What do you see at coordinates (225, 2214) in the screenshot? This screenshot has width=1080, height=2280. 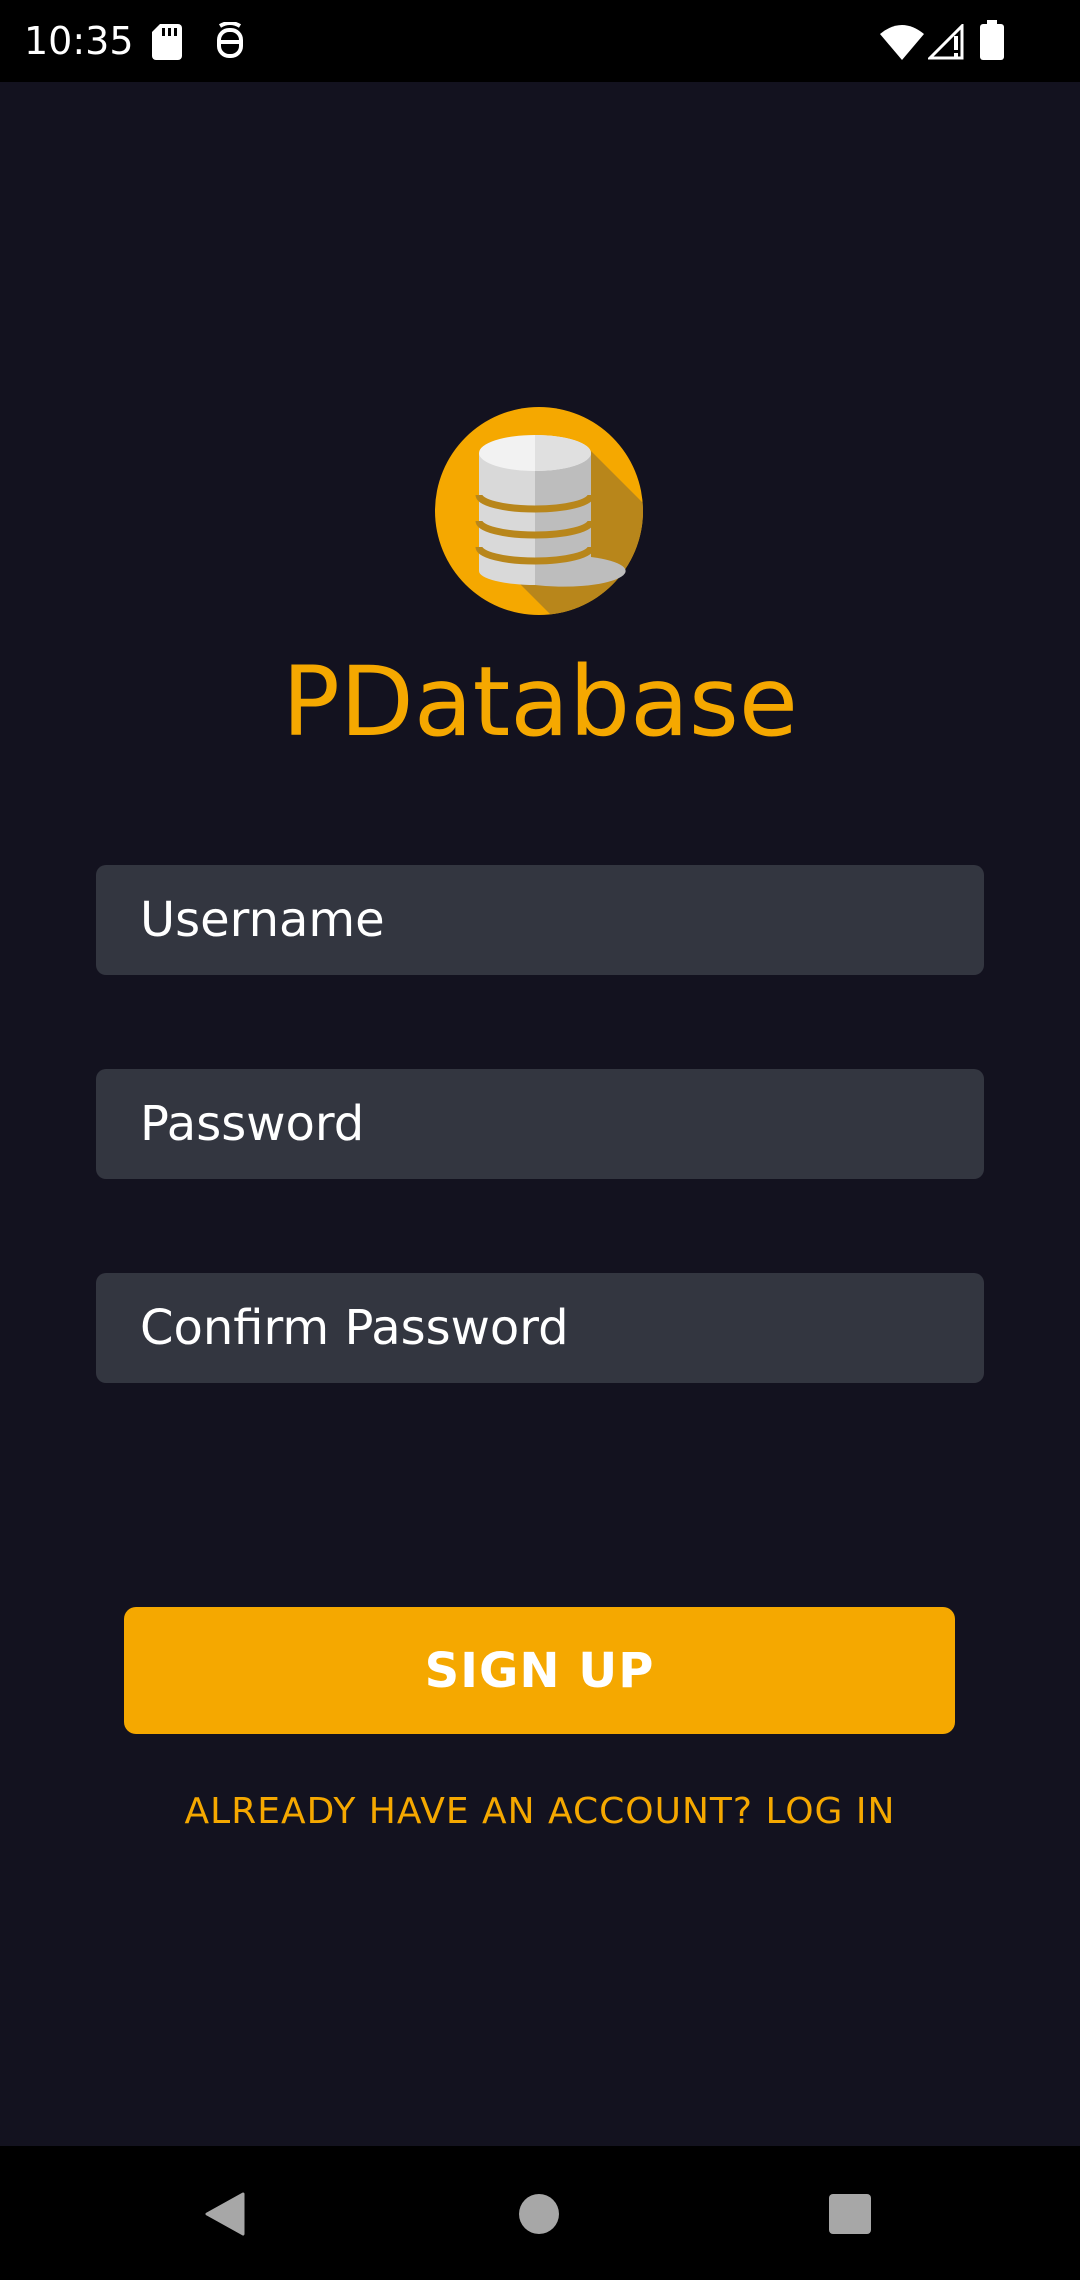 I see `back-icon` at bounding box center [225, 2214].